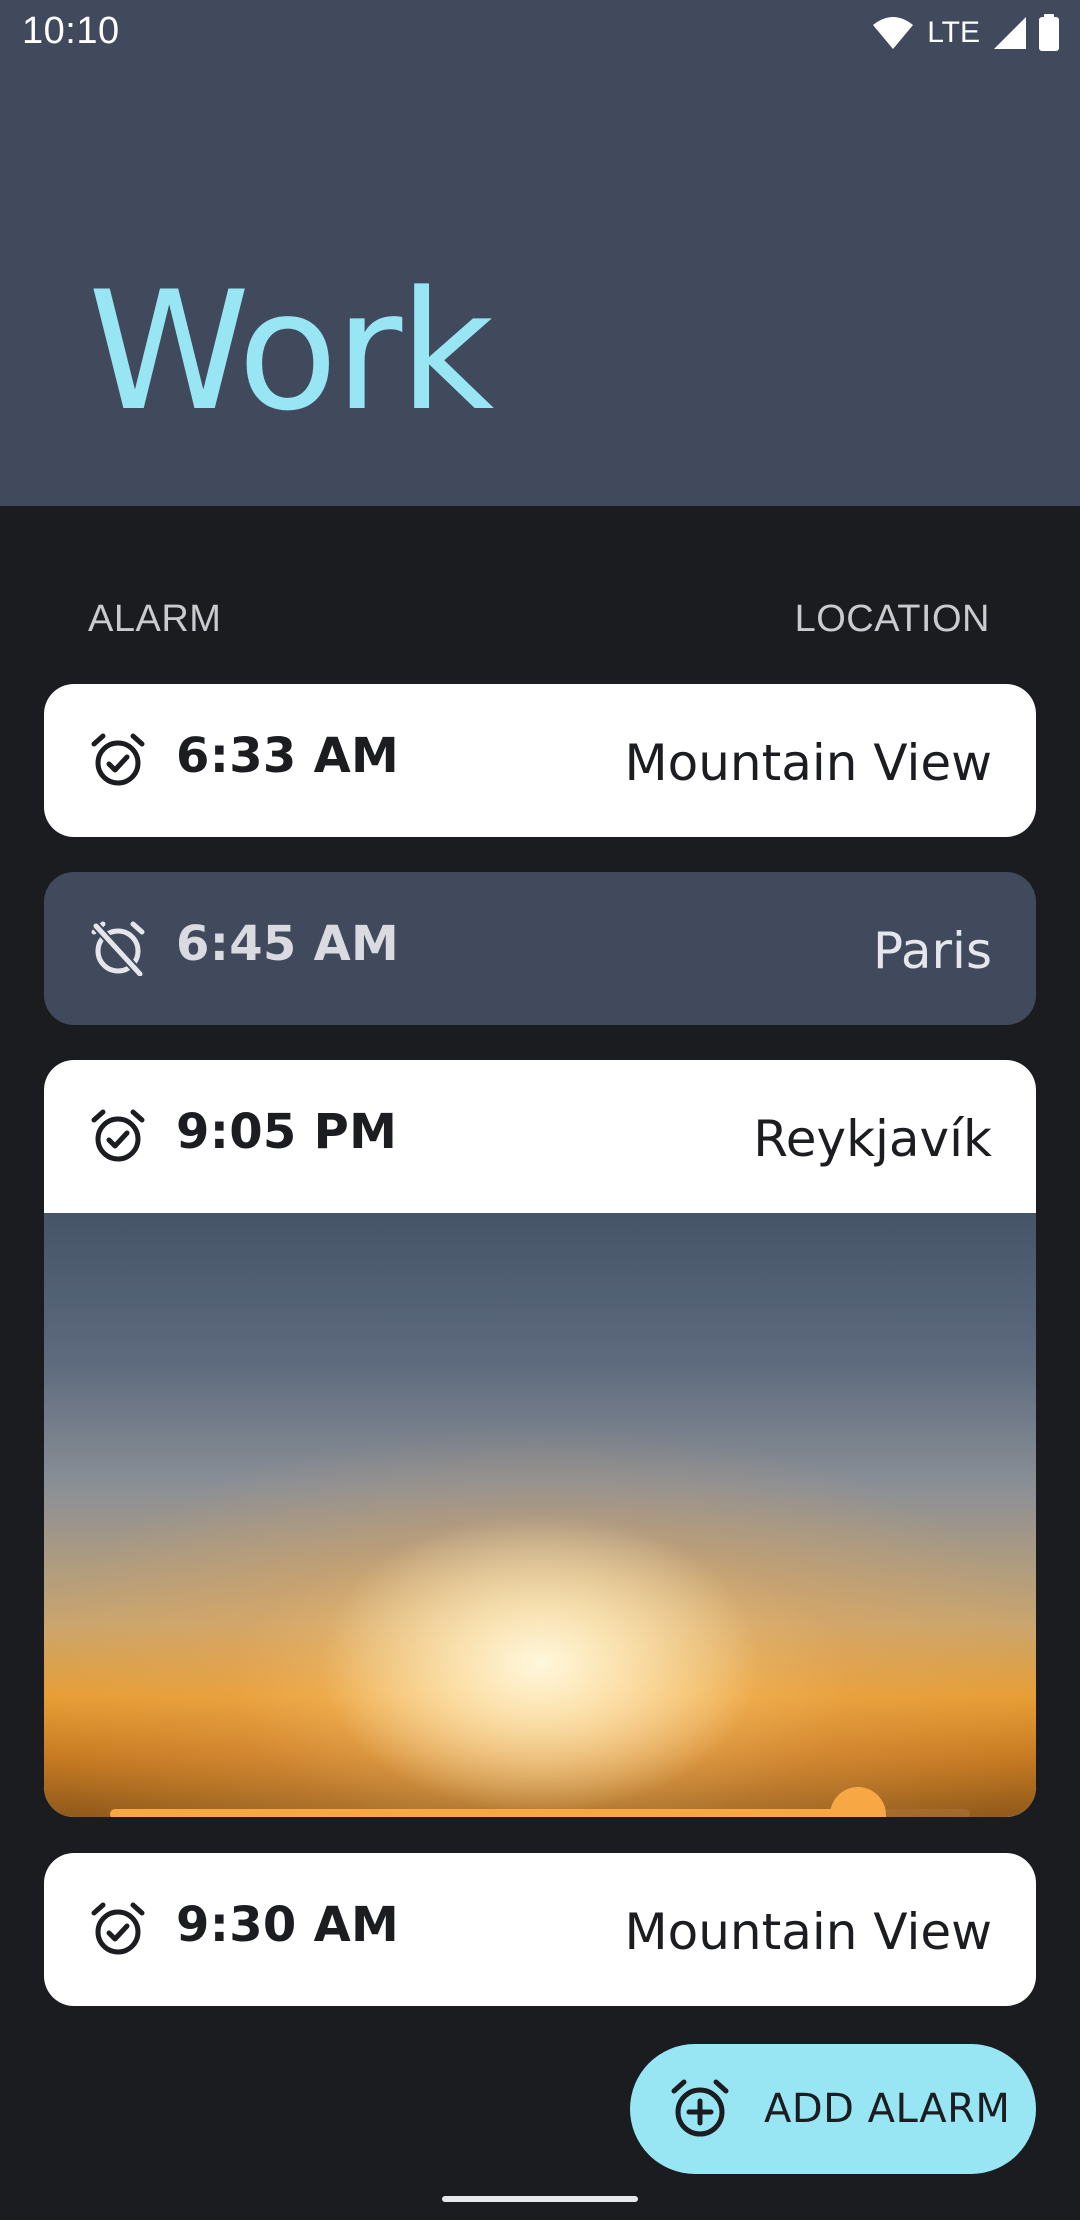 The height and width of the screenshot is (2220, 1080). What do you see at coordinates (155, 619) in the screenshot?
I see `column-header-alarm: ALARM` at bounding box center [155, 619].